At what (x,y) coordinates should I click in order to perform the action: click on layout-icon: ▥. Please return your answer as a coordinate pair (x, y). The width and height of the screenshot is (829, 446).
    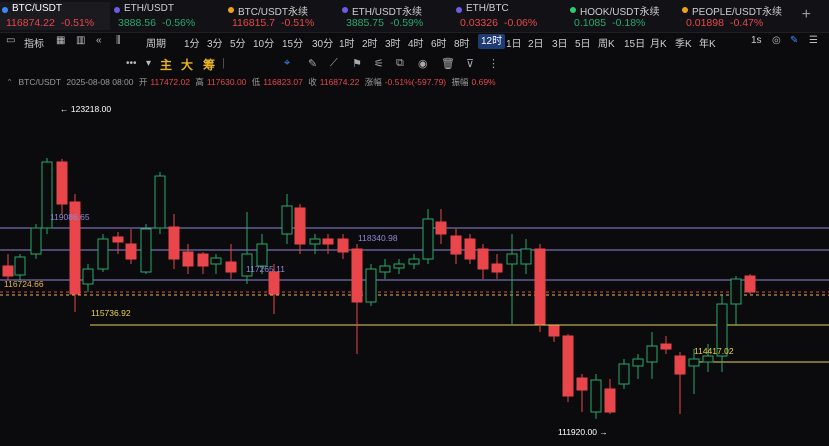
    Looking at the image, I should click on (80, 40).